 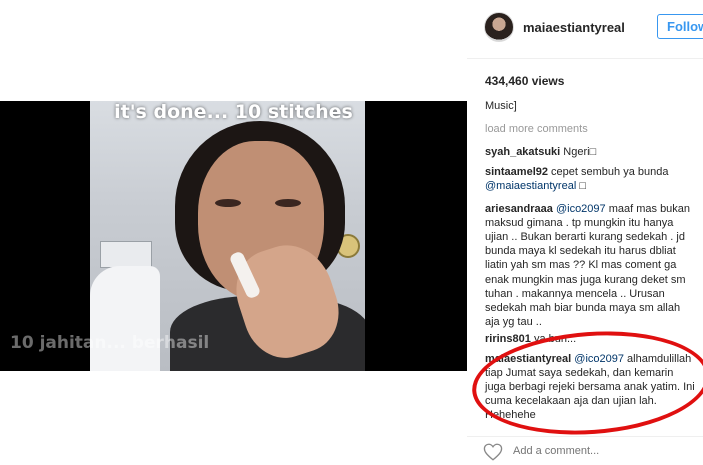 What do you see at coordinates (519, 209) in the screenshot?
I see `comment-username: ariesandraaa` at bounding box center [519, 209].